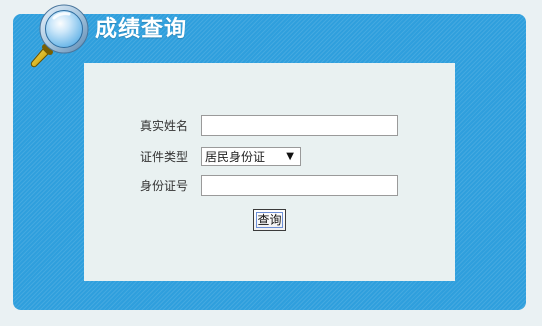 The height and width of the screenshot is (326, 542). What do you see at coordinates (299, 125) in the screenshot?
I see `real-name-input` at bounding box center [299, 125].